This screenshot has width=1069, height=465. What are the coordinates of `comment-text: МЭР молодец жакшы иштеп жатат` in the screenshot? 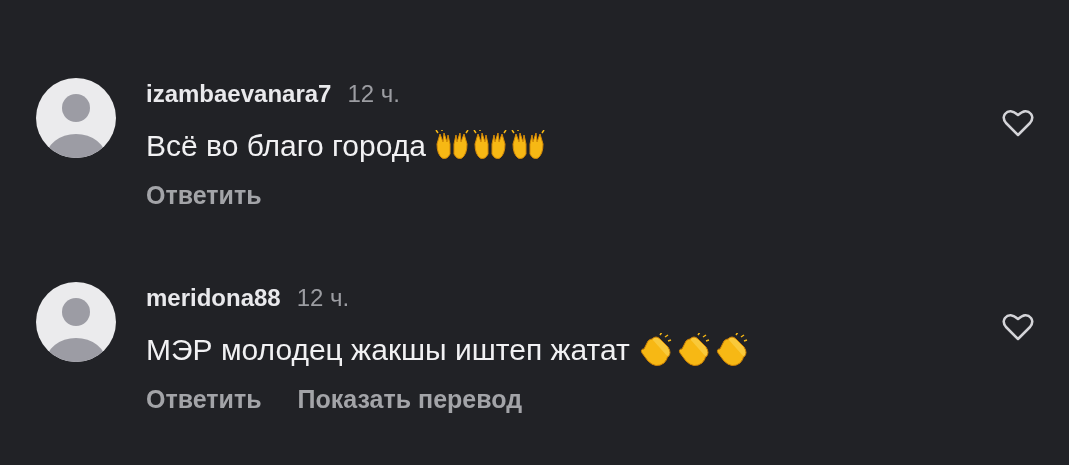 It's located at (388, 350).